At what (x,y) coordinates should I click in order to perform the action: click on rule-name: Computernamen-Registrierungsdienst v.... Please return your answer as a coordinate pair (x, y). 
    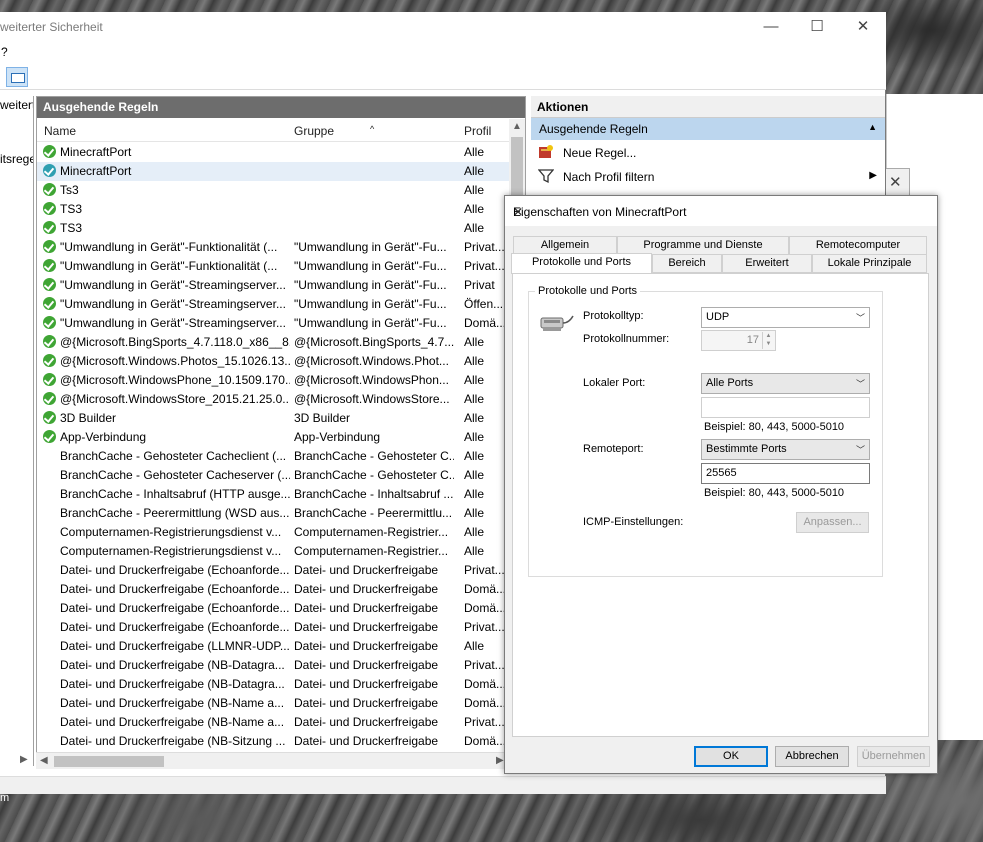
    Looking at the image, I should click on (171, 551).